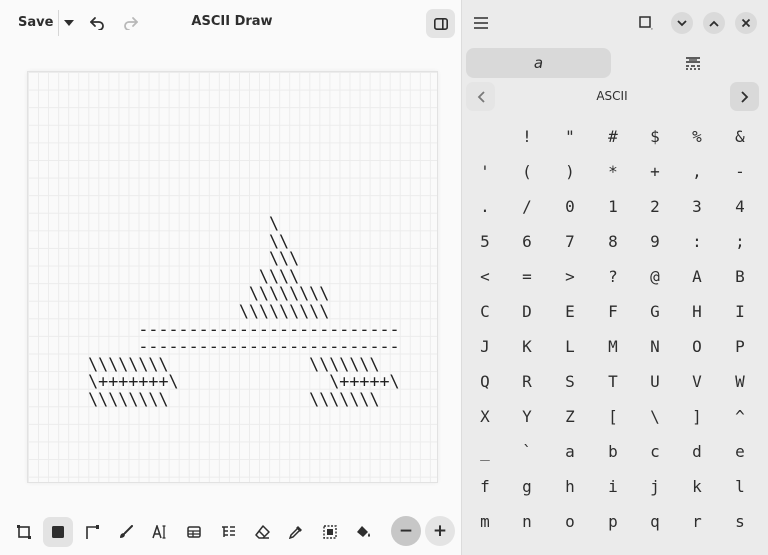 This screenshot has height=555, width=768. Describe the element at coordinates (740, 311) in the screenshot. I see `character-cell: I` at that location.